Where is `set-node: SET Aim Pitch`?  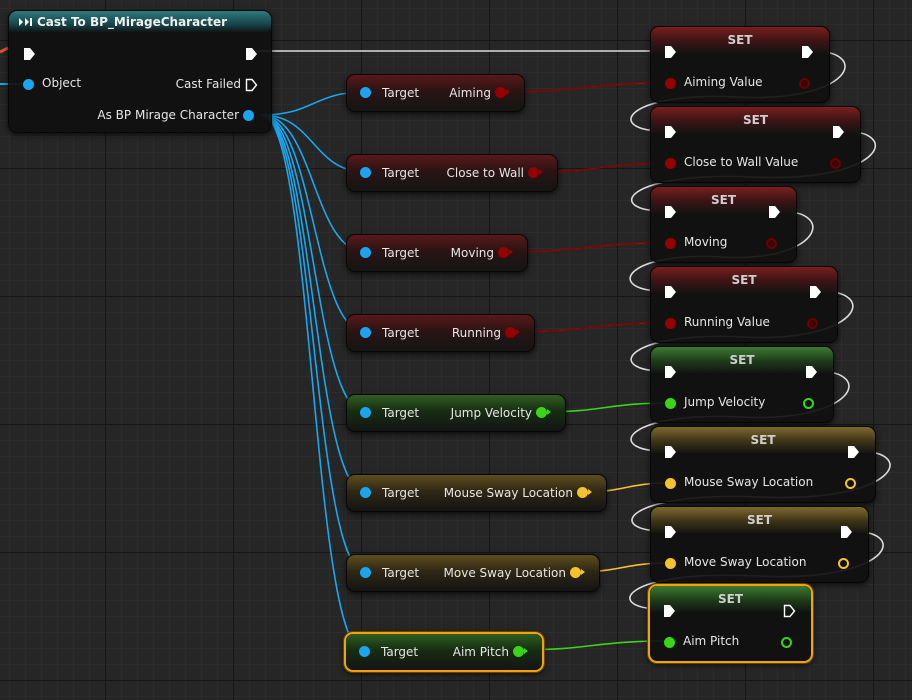
set-node: SET Aim Pitch is located at coordinates (730, 623).